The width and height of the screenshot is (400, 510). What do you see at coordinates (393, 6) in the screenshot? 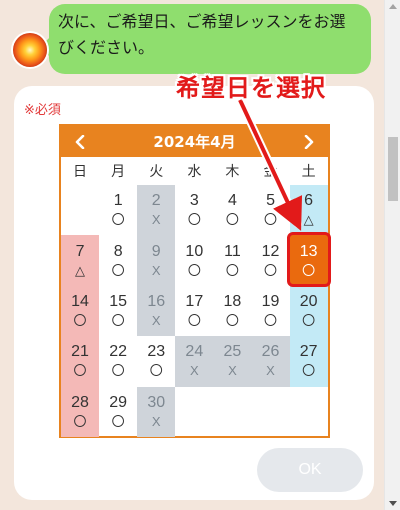
I see `scroll-up-icon` at bounding box center [393, 6].